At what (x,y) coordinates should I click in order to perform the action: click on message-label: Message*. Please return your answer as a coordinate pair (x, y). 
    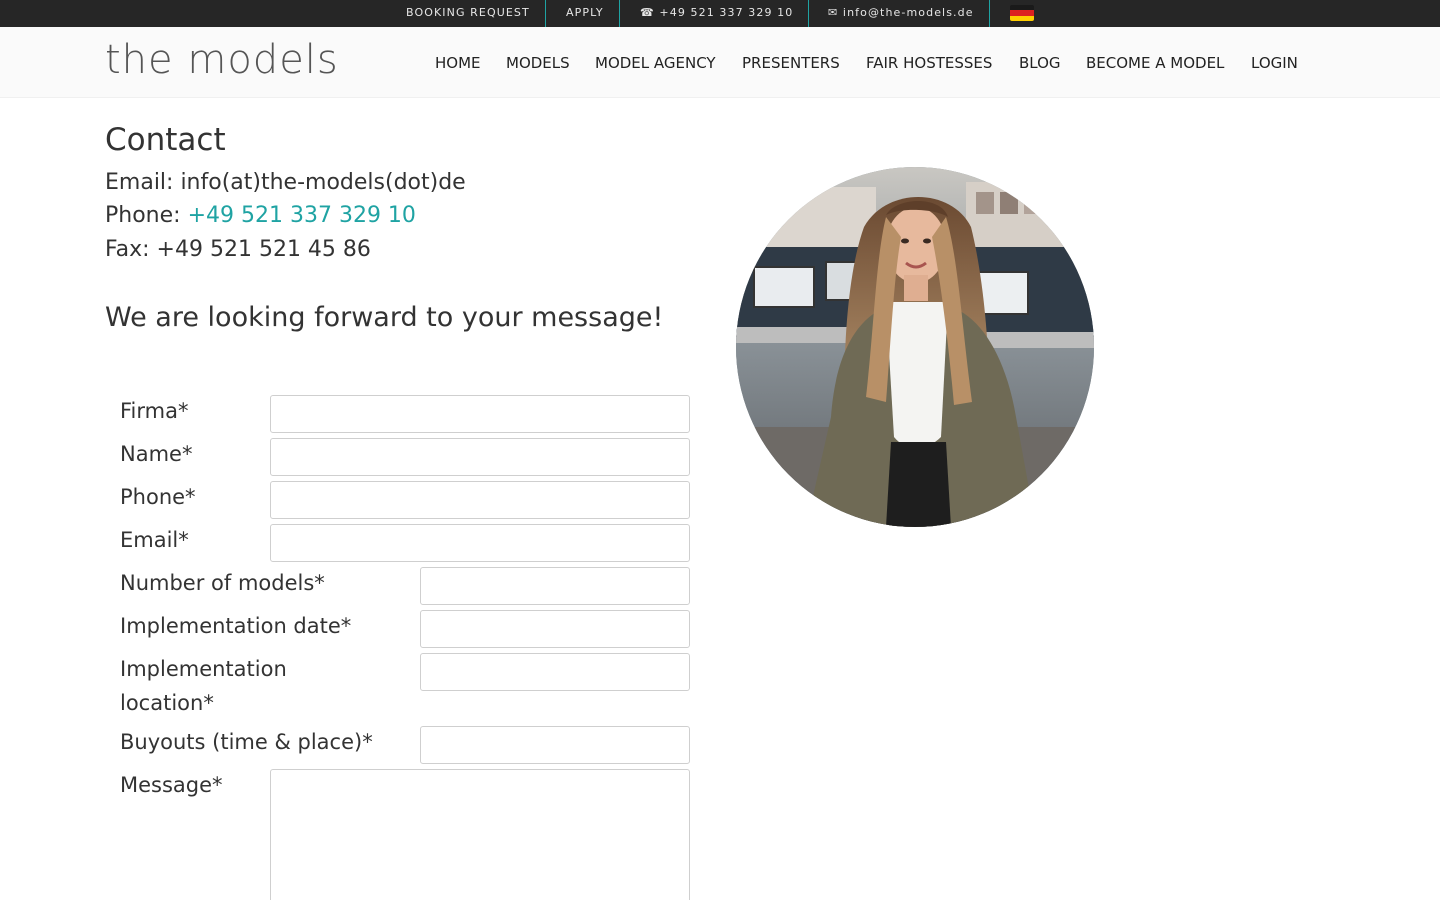
    Looking at the image, I should click on (171, 785).